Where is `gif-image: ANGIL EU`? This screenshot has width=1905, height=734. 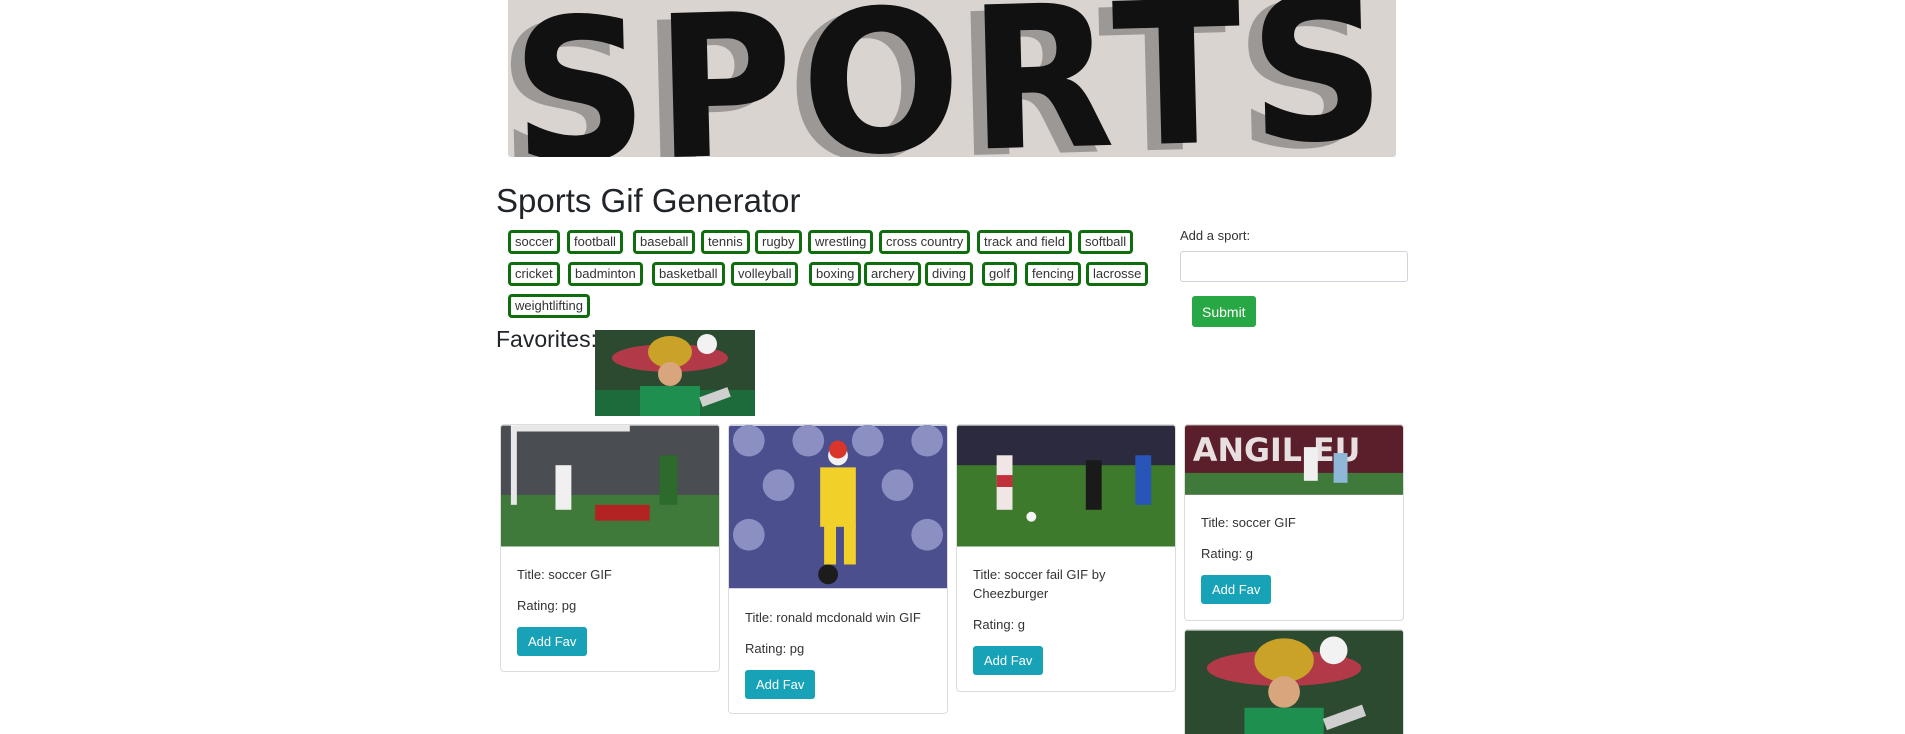 gif-image: ANGIL EU is located at coordinates (1294, 460).